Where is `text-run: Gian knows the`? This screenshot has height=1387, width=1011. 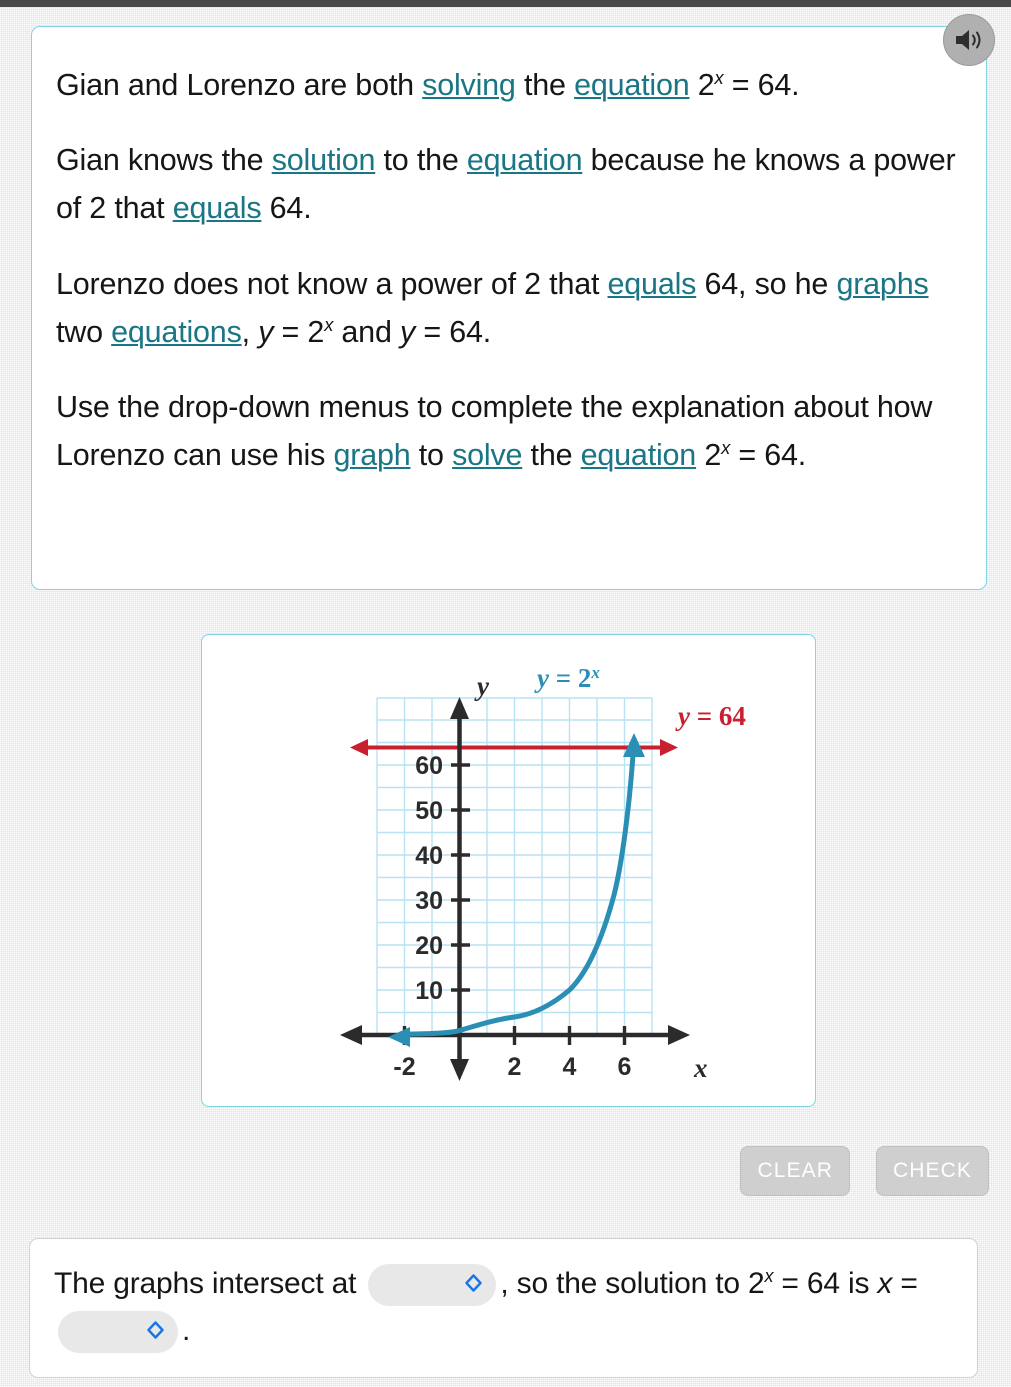
text-run: Gian knows the is located at coordinates (164, 160).